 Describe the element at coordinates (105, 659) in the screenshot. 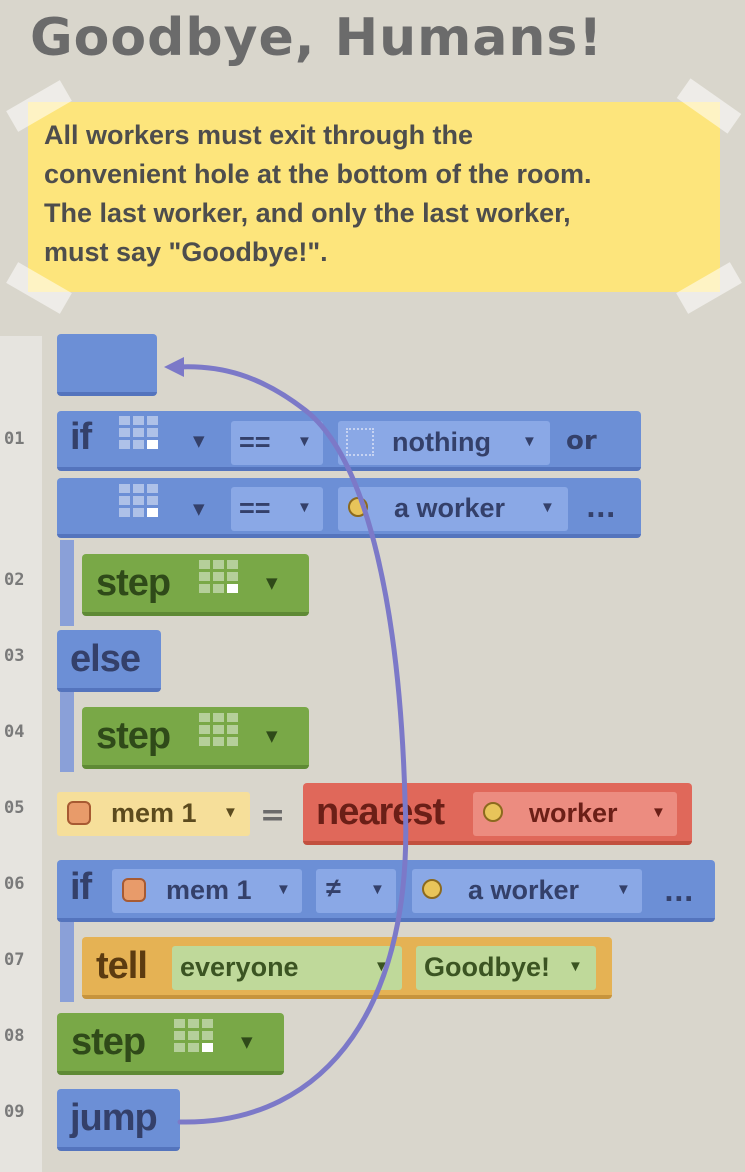

I see `else-keyword: else` at that location.